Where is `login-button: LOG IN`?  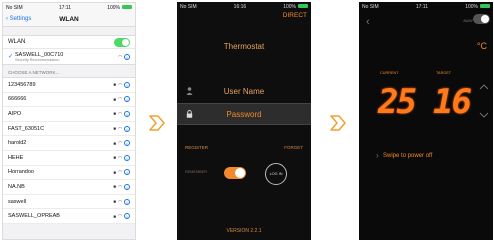 login-button: LOG IN is located at coordinates (276, 174).